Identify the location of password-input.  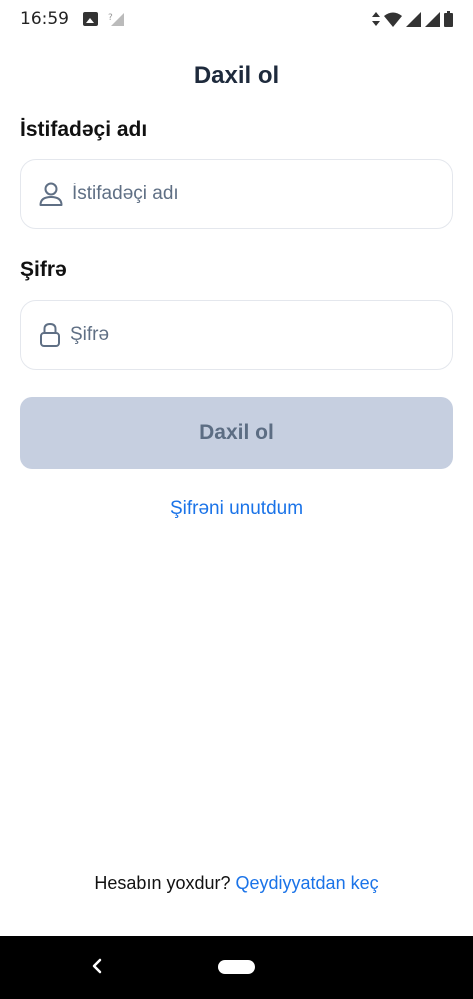
(240, 335).